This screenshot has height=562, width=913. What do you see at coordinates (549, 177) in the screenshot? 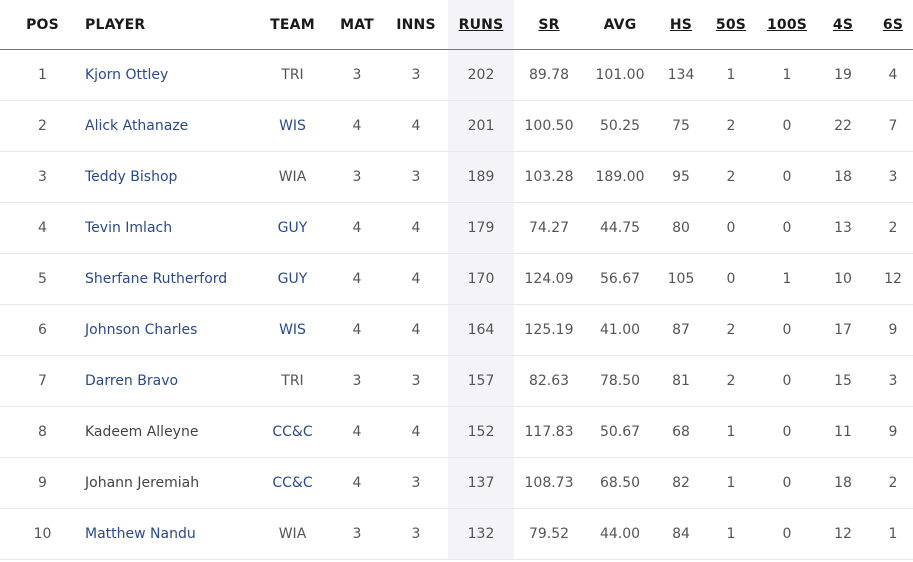
I see `cell-sr: 103.28` at bounding box center [549, 177].